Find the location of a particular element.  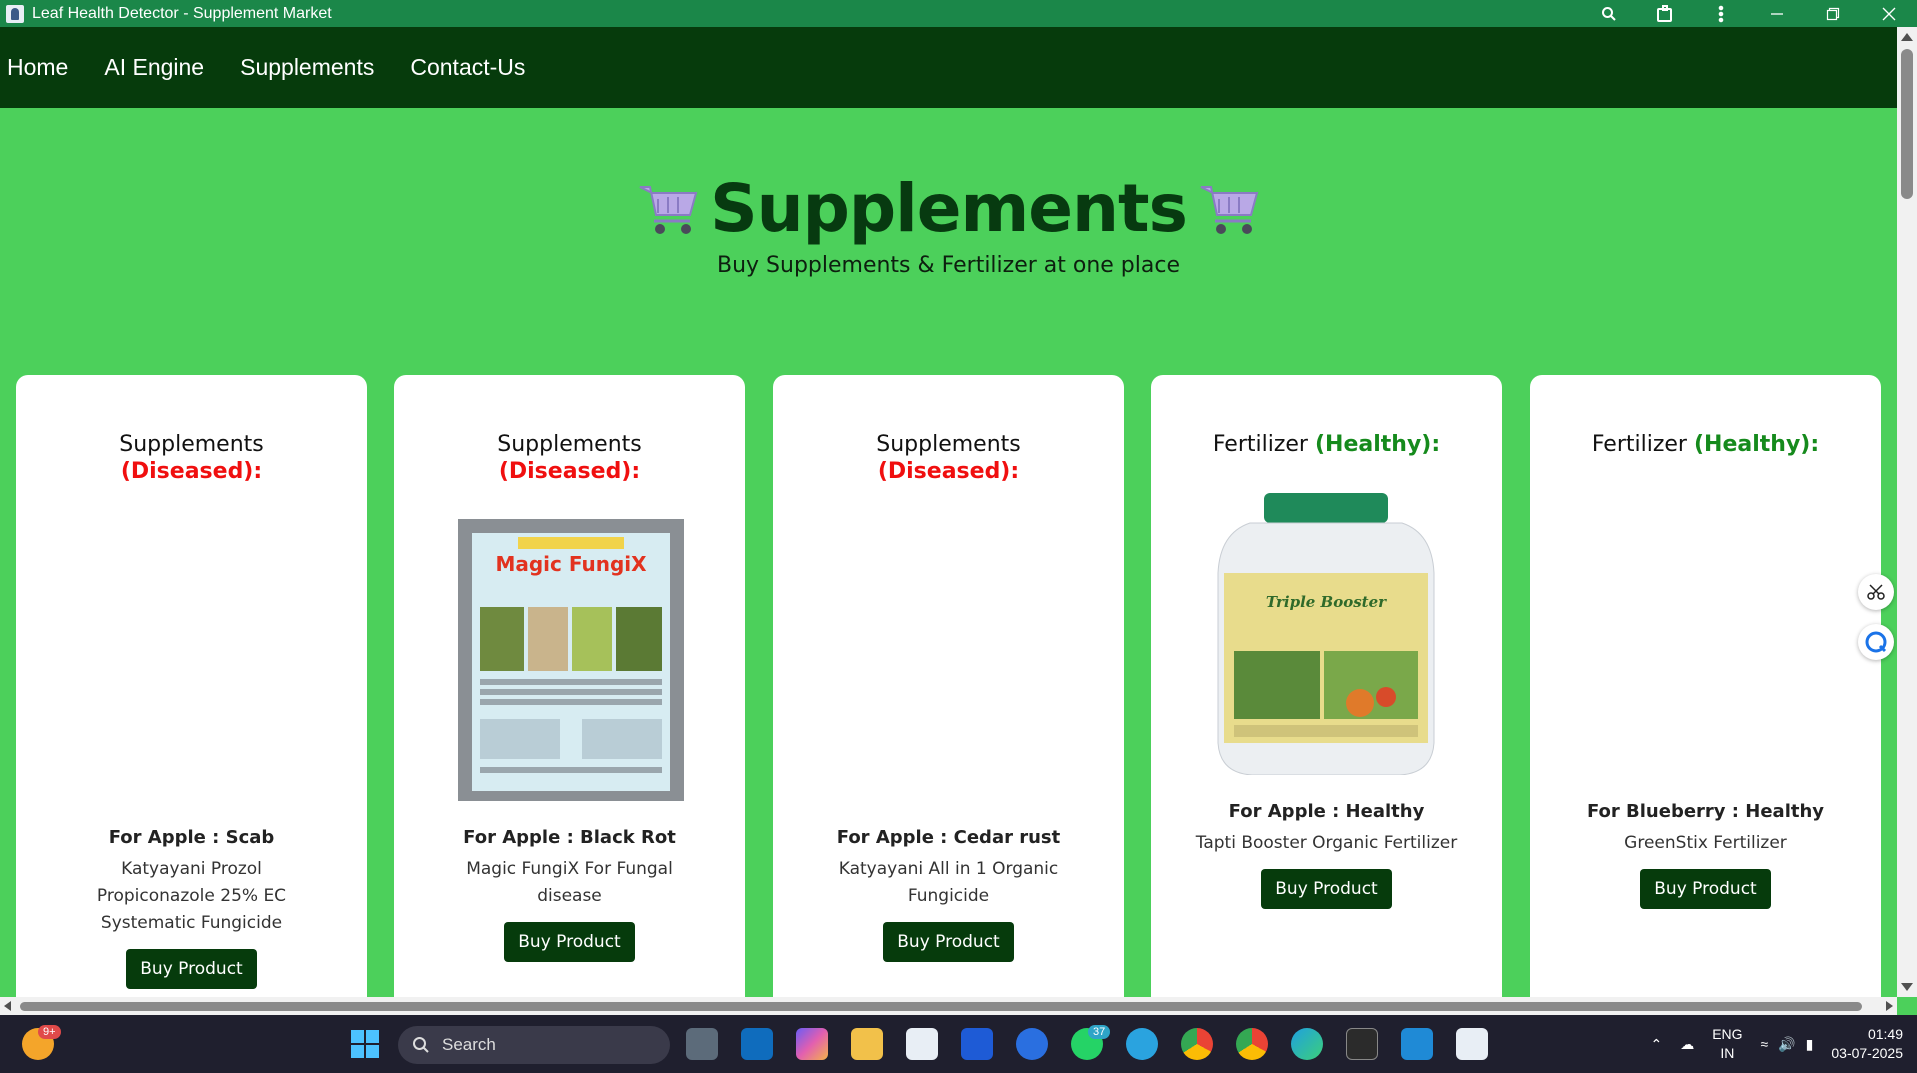

scroll-down-icon is located at coordinates (1907, 987).